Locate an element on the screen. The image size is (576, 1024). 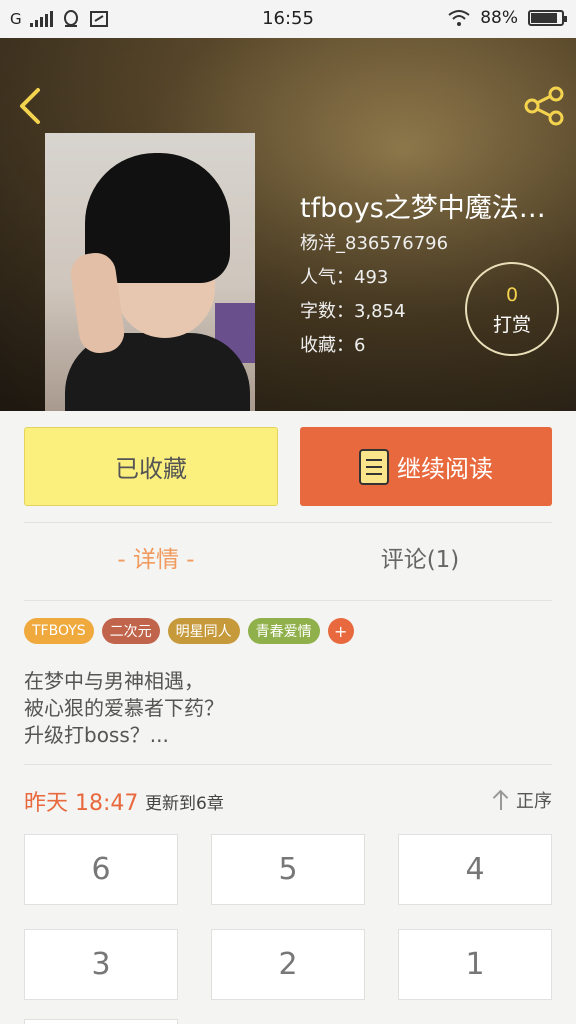
sort-label: 正序 is located at coordinates (534, 801).